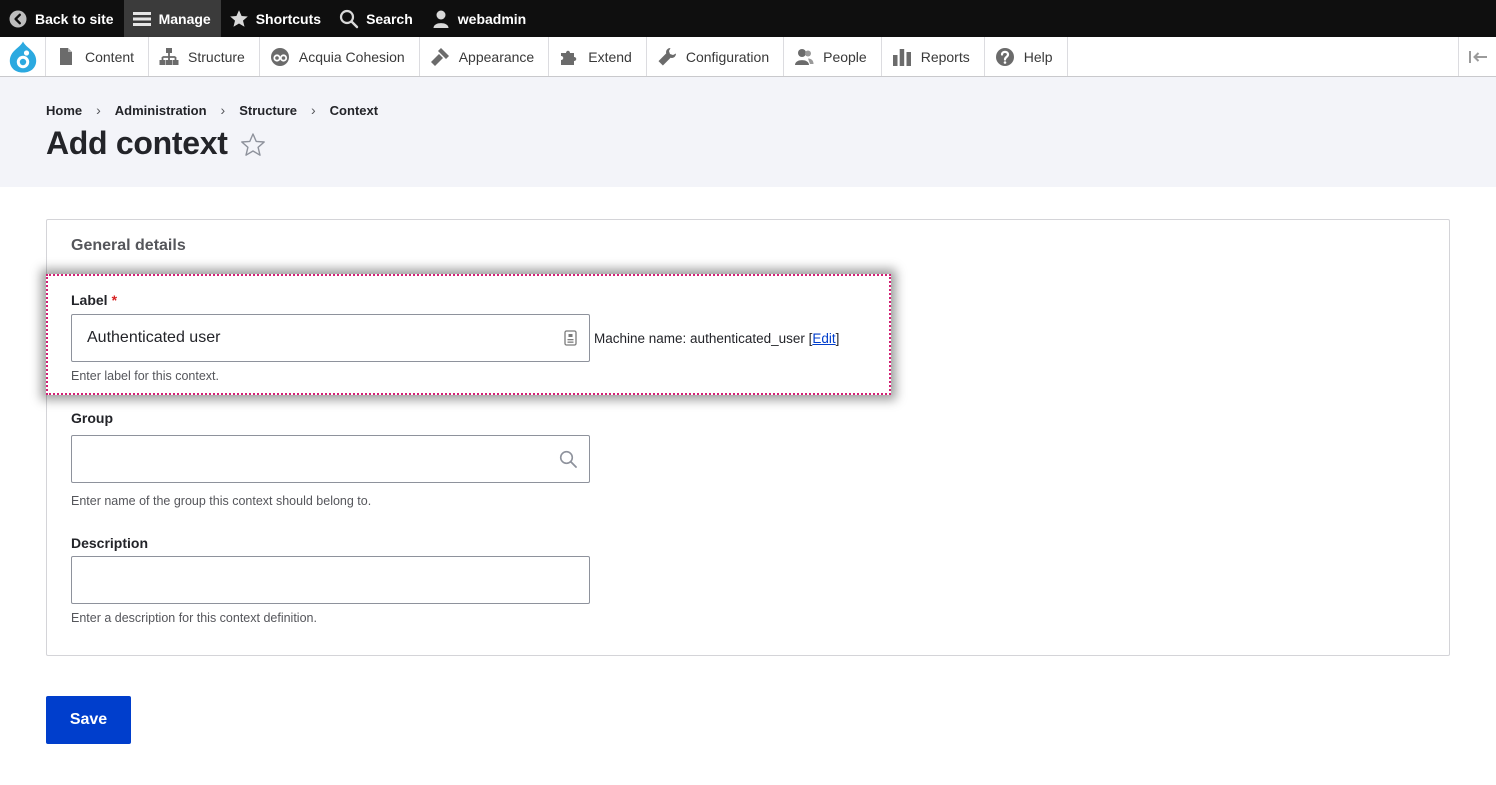 The height and width of the screenshot is (785, 1496). I want to click on tray-item-label: Configuration, so click(727, 56).